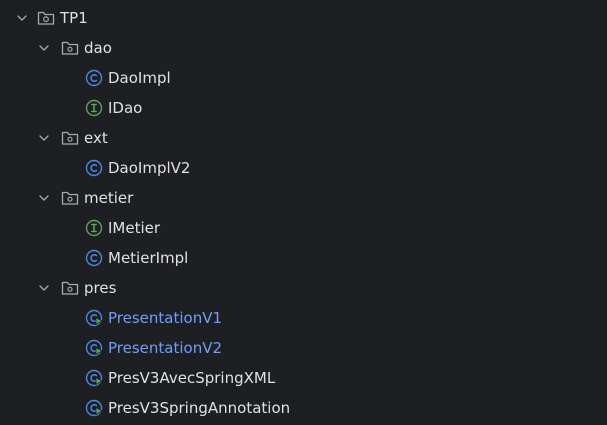 This screenshot has height=425, width=607. What do you see at coordinates (139, 78) in the screenshot?
I see `tree-node-label: DaoImpl` at bounding box center [139, 78].